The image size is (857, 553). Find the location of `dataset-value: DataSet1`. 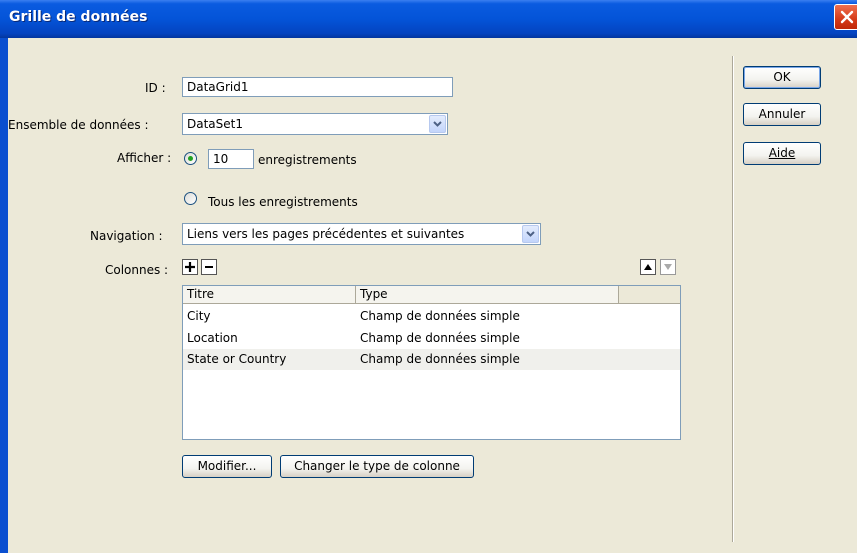

dataset-value: DataSet1 is located at coordinates (215, 124).